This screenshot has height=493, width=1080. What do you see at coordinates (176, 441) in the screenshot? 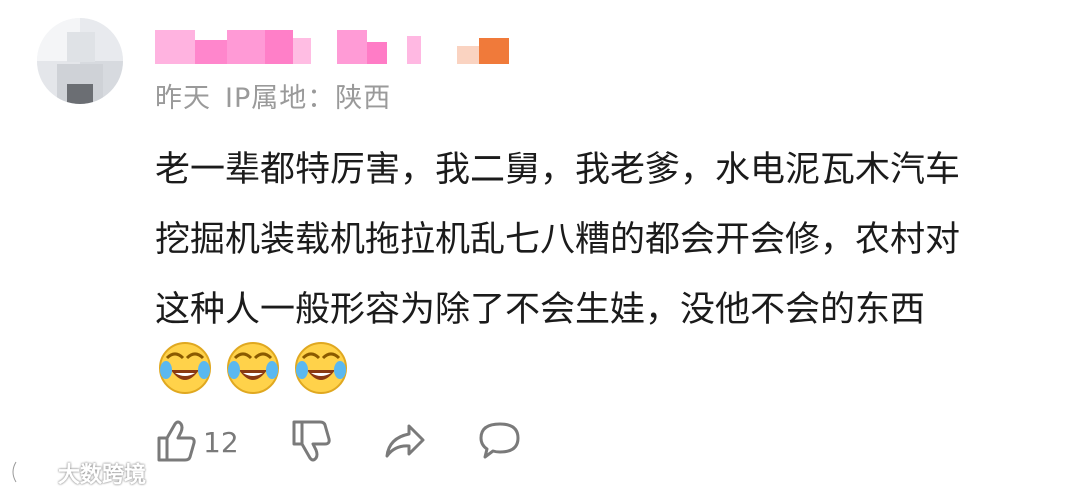
I see `thumbs-up-icon` at bounding box center [176, 441].